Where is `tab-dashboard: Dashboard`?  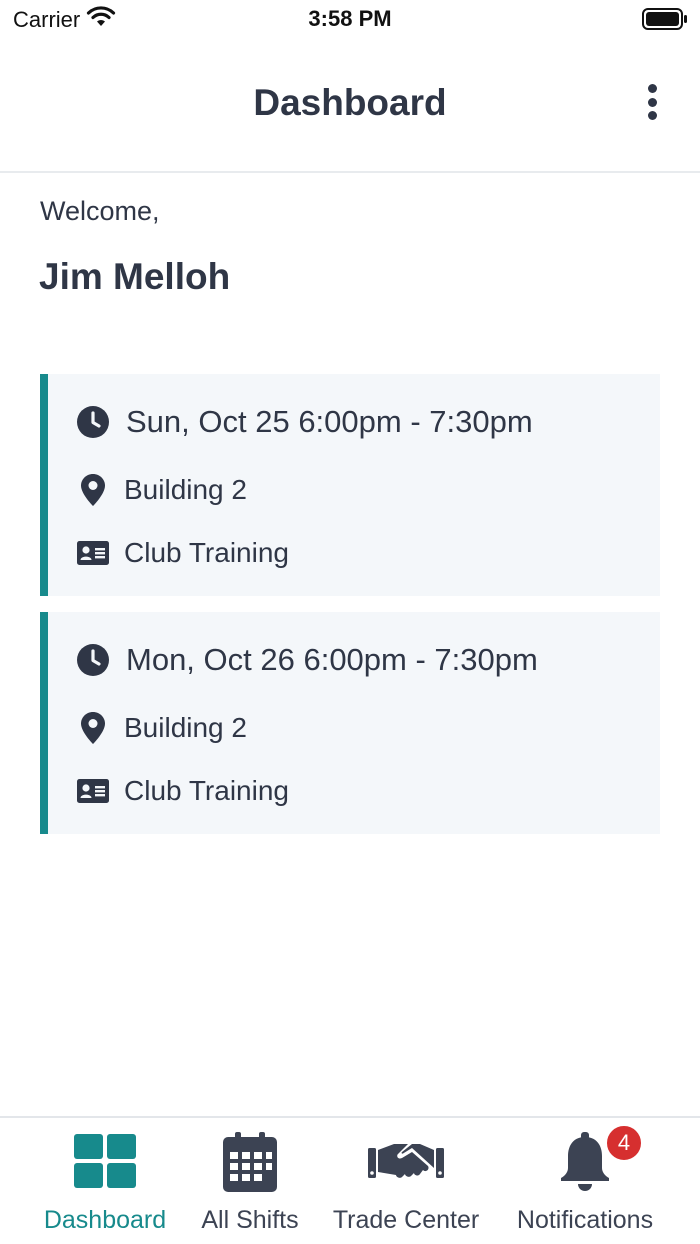 tab-dashboard: Dashboard is located at coordinates (105, 1181).